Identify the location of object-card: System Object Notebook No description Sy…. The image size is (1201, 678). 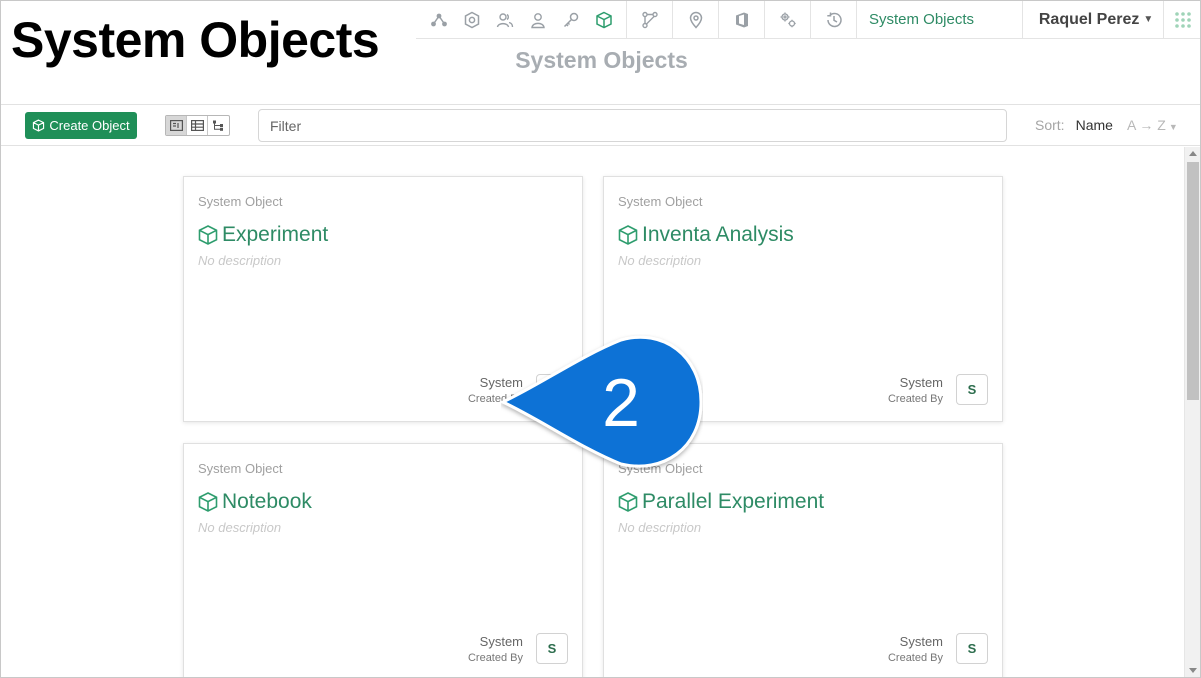
(383, 560).